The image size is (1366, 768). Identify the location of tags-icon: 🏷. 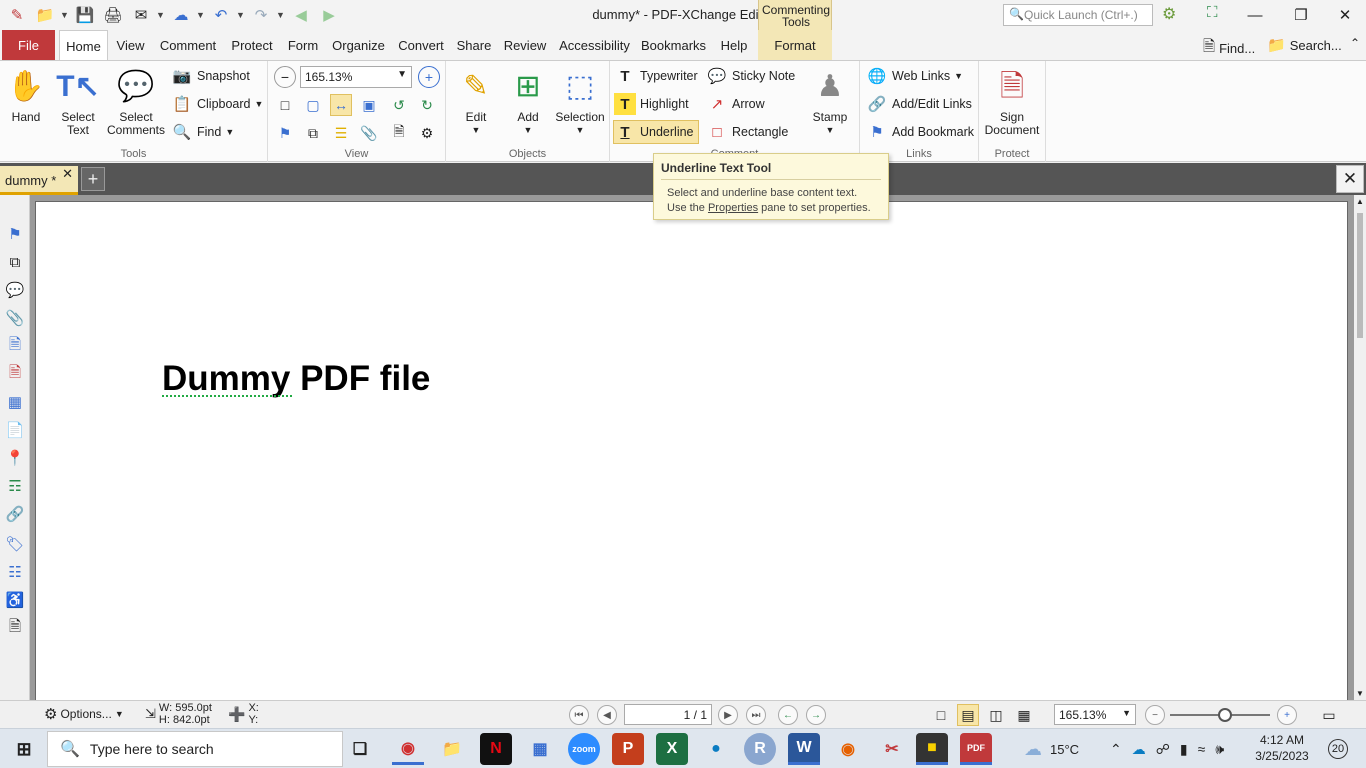
(15, 544).